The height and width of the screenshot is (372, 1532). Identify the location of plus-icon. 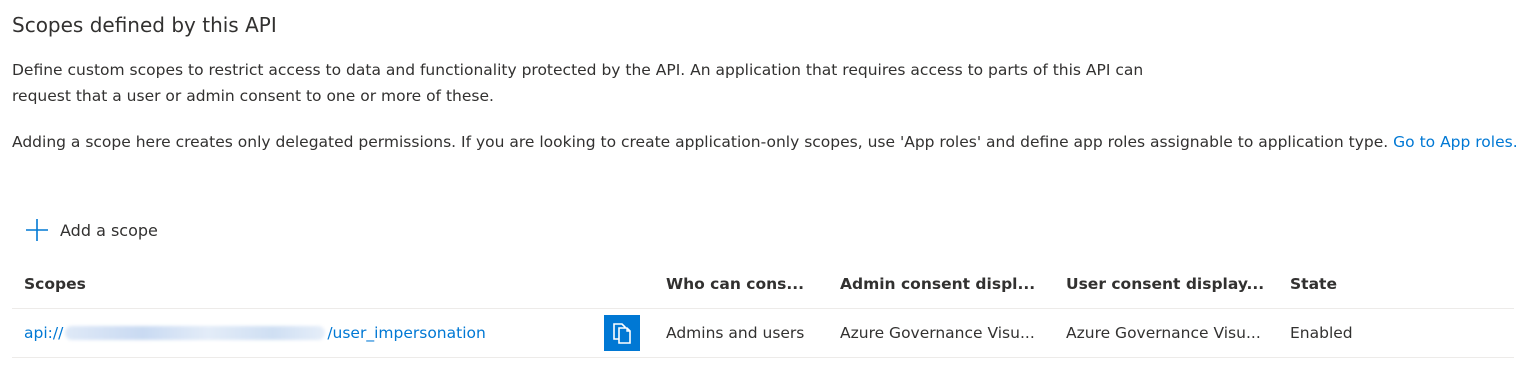
(37, 230).